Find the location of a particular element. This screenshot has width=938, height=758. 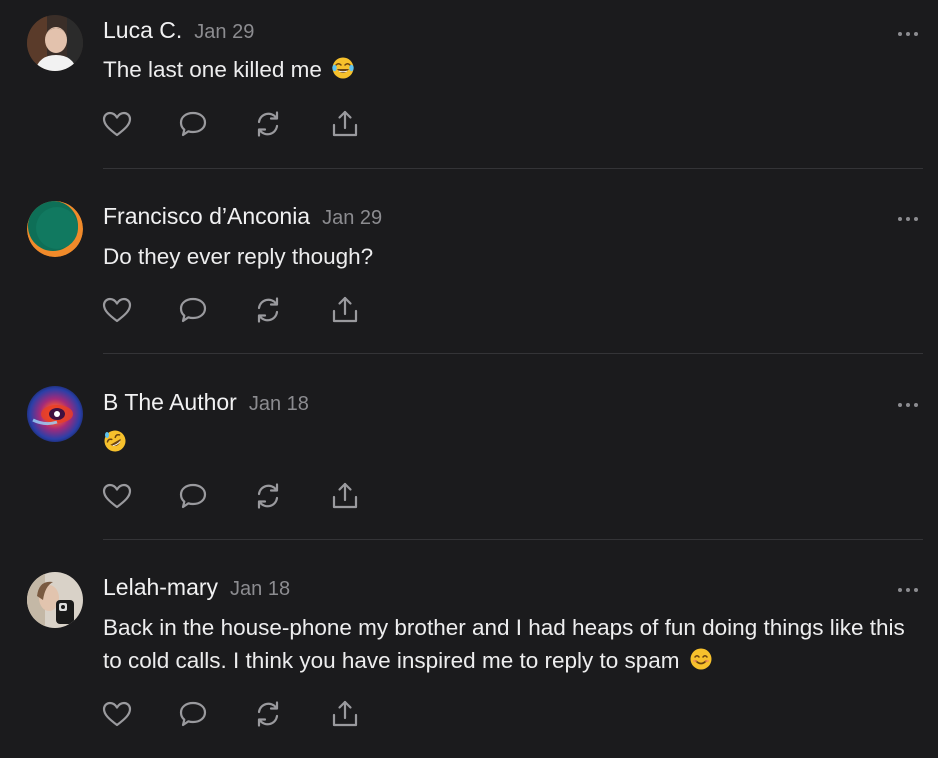

comment-header: B The Author Jan 18 is located at coordinates (206, 404).